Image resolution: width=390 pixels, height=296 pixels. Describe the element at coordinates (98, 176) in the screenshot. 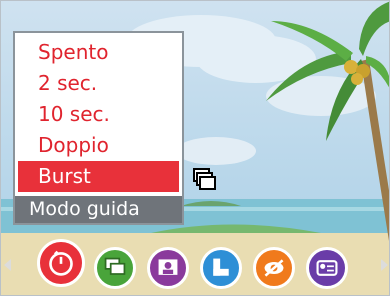

I see `option-burst: Burst` at that location.